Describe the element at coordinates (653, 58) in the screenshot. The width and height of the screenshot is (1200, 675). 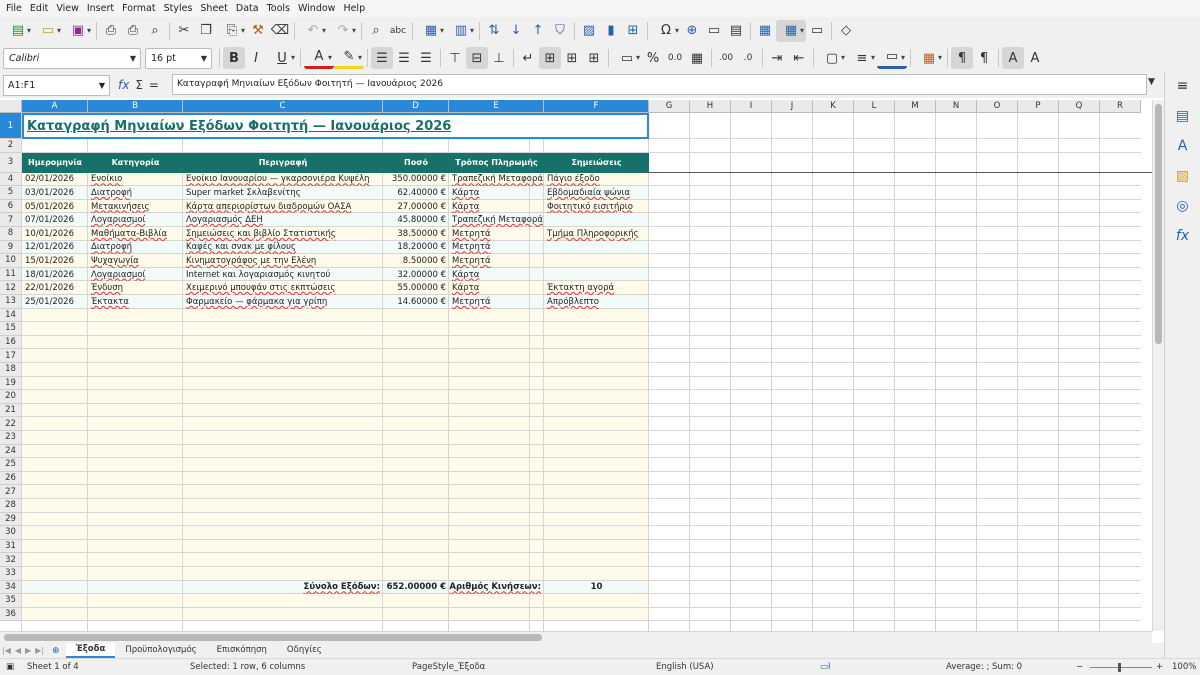
I see `percent-format-button: %` at that location.